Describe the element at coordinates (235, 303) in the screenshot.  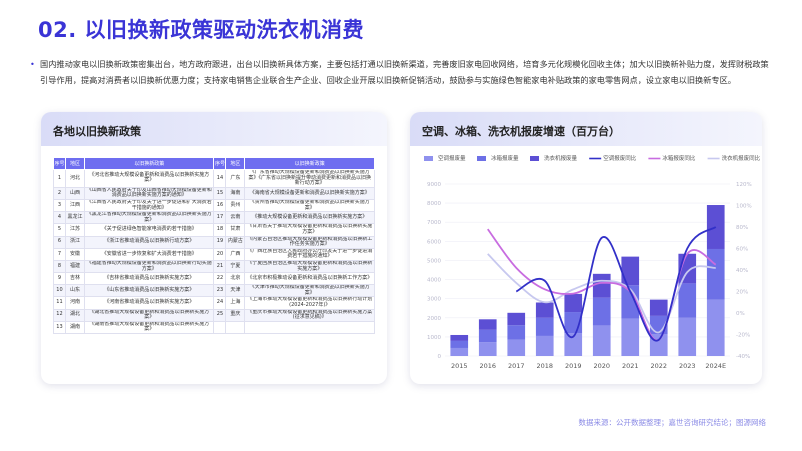
I see `region-cell: 上海` at that location.